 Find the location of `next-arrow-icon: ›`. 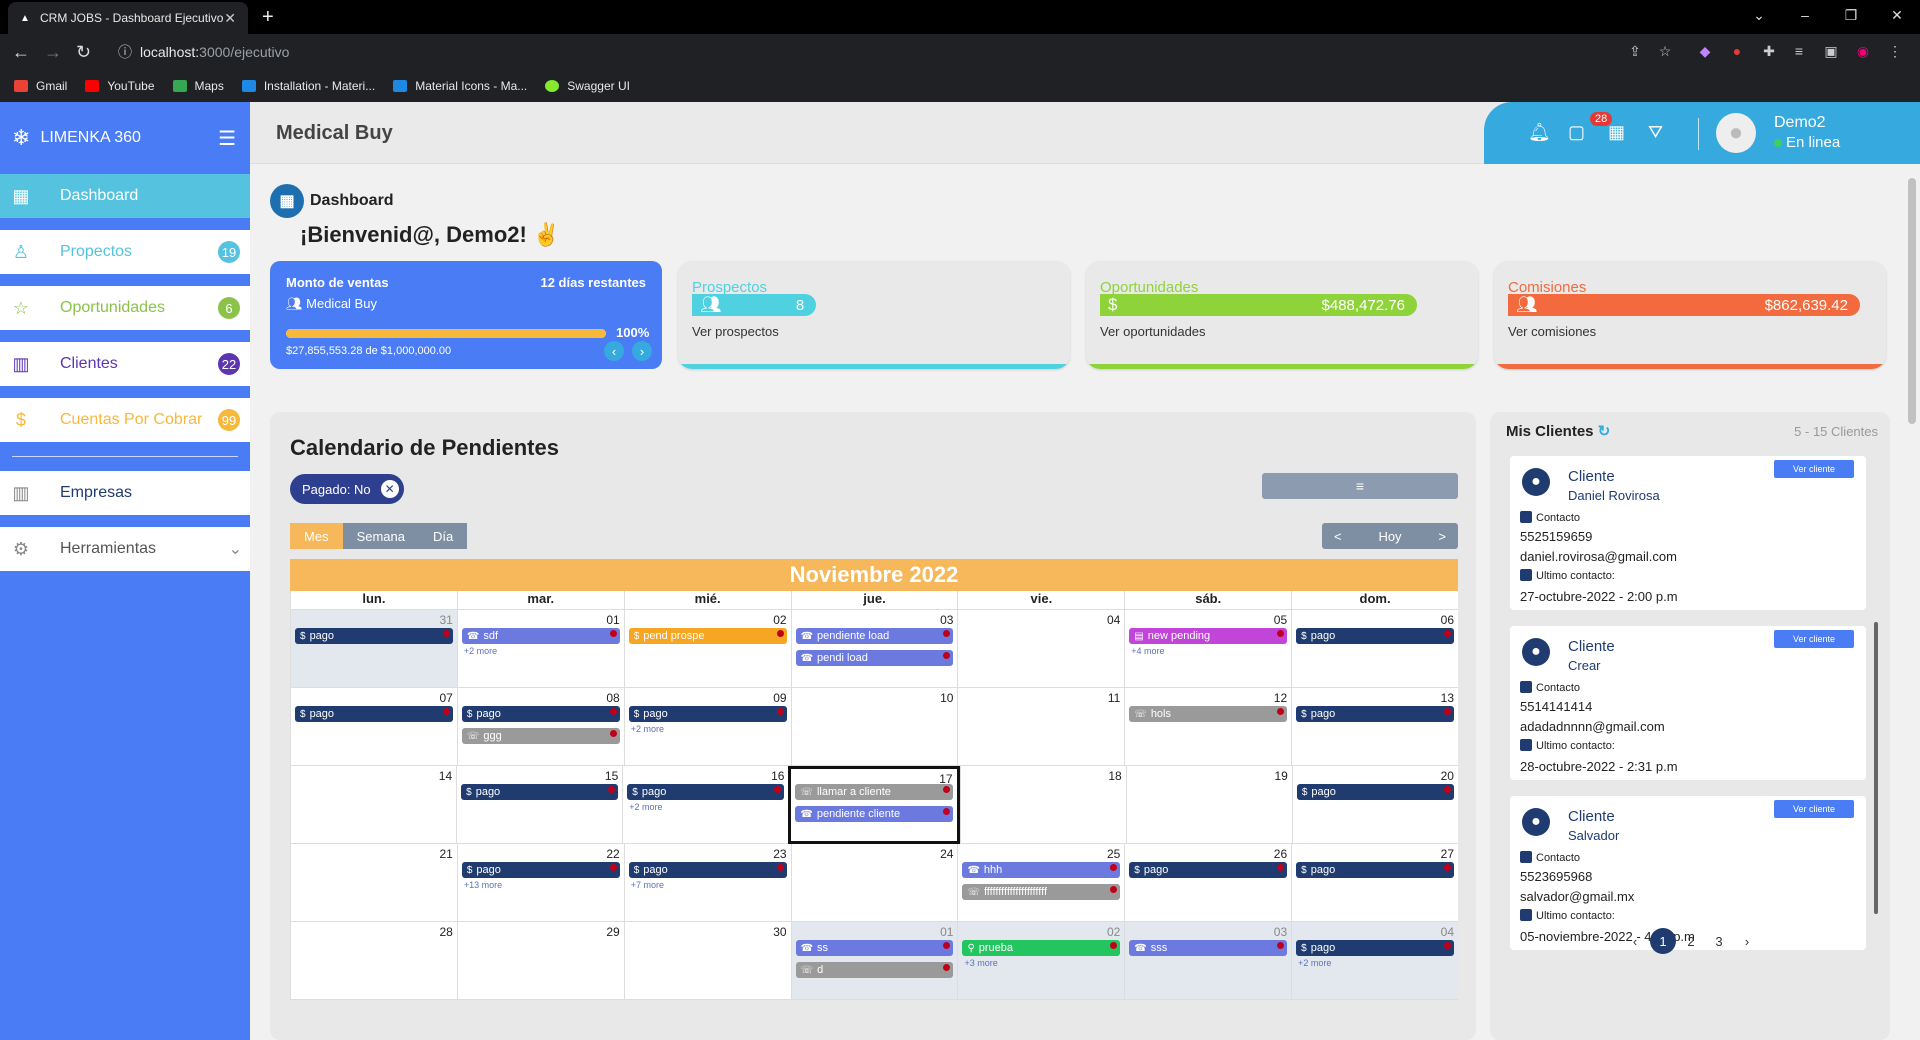

next-arrow-icon: › is located at coordinates (642, 351).